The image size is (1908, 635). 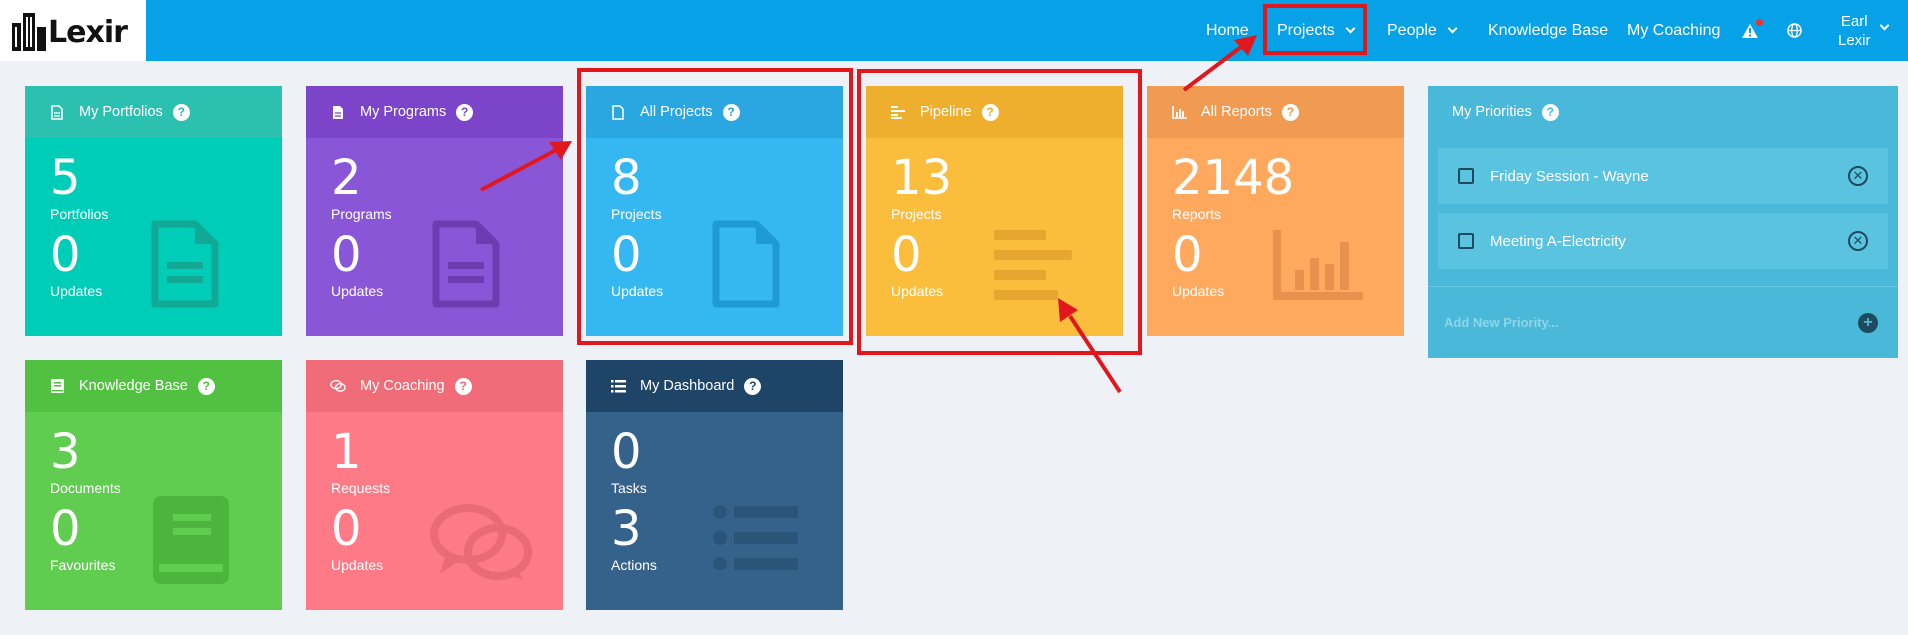 What do you see at coordinates (1197, 214) in the screenshot?
I see `report-count-label: Reports` at bounding box center [1197, 214].